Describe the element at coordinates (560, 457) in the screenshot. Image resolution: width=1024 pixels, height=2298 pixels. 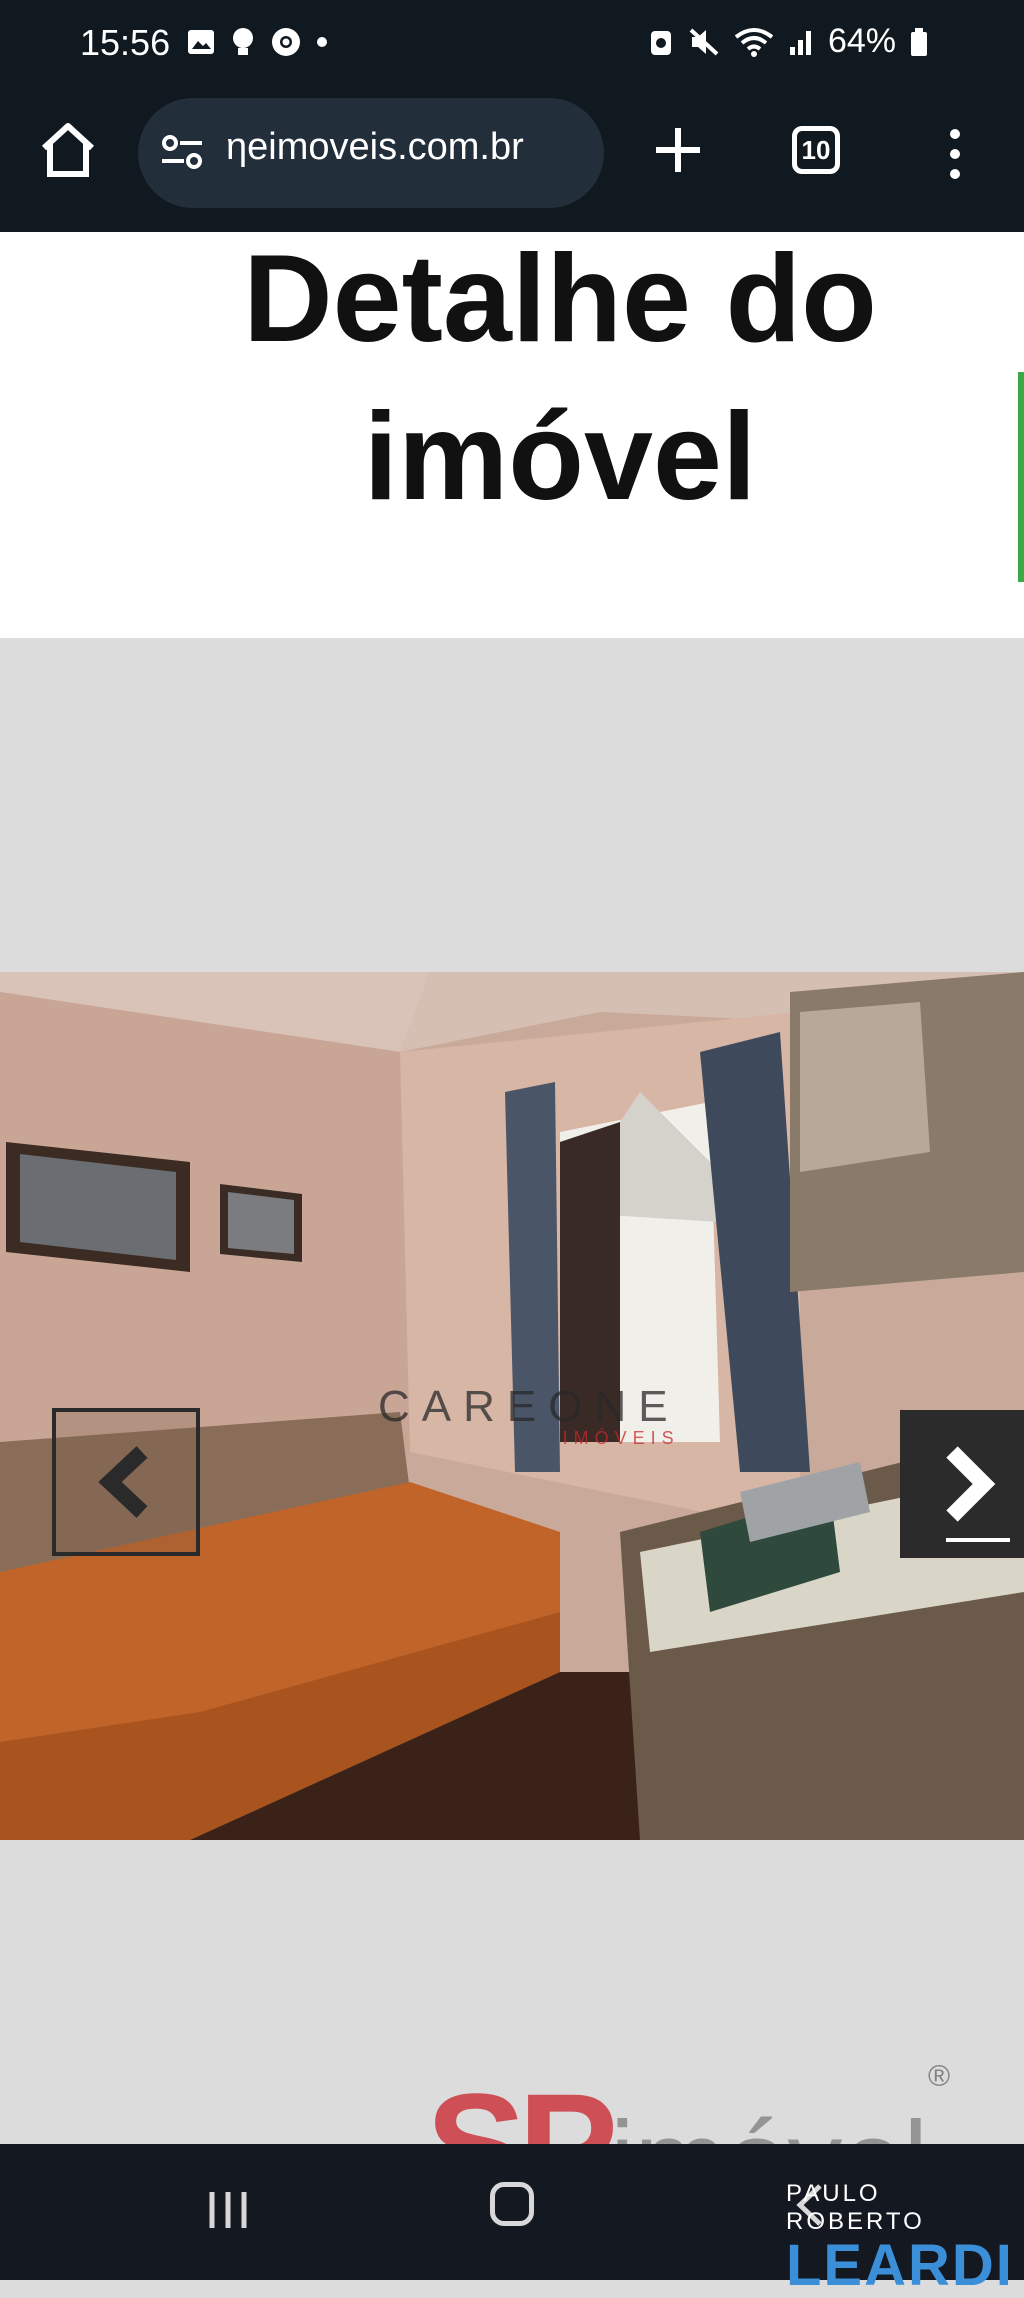
I see `page-title-line2: imóvel` at that location.